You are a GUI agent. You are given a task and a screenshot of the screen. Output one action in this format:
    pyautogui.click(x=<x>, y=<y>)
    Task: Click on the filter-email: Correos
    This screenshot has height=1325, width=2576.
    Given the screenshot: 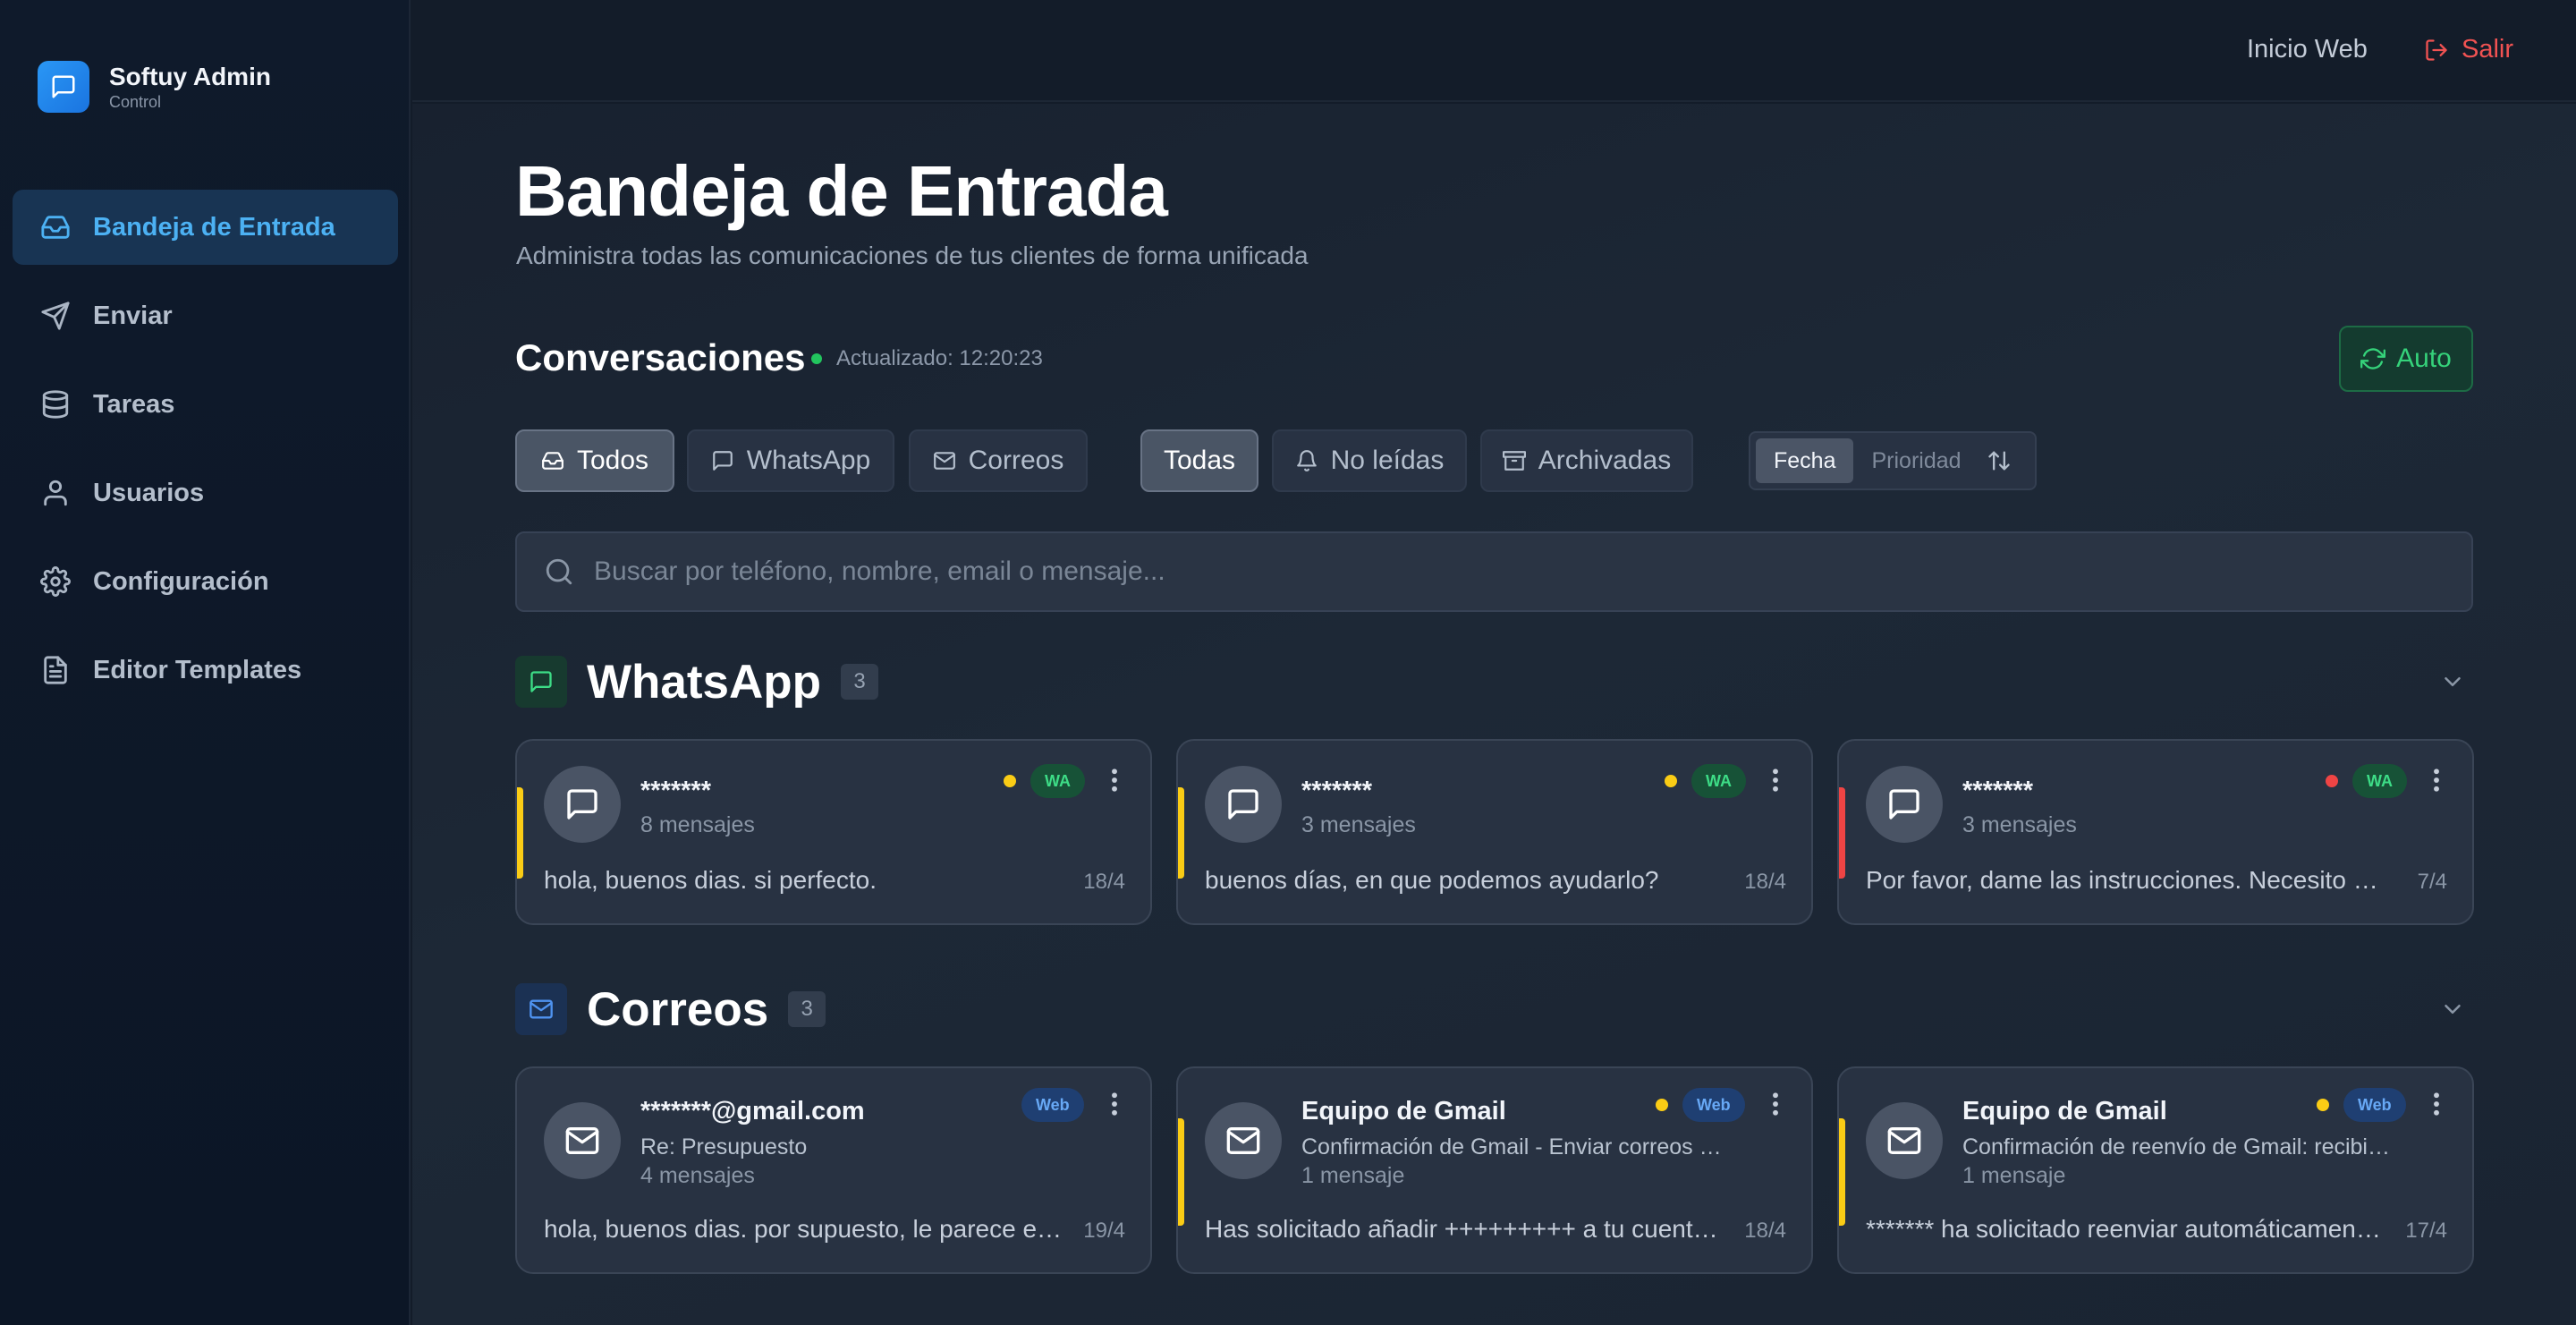 What is the action you would take?
    pyautogui.click(x=998, y=461)
    